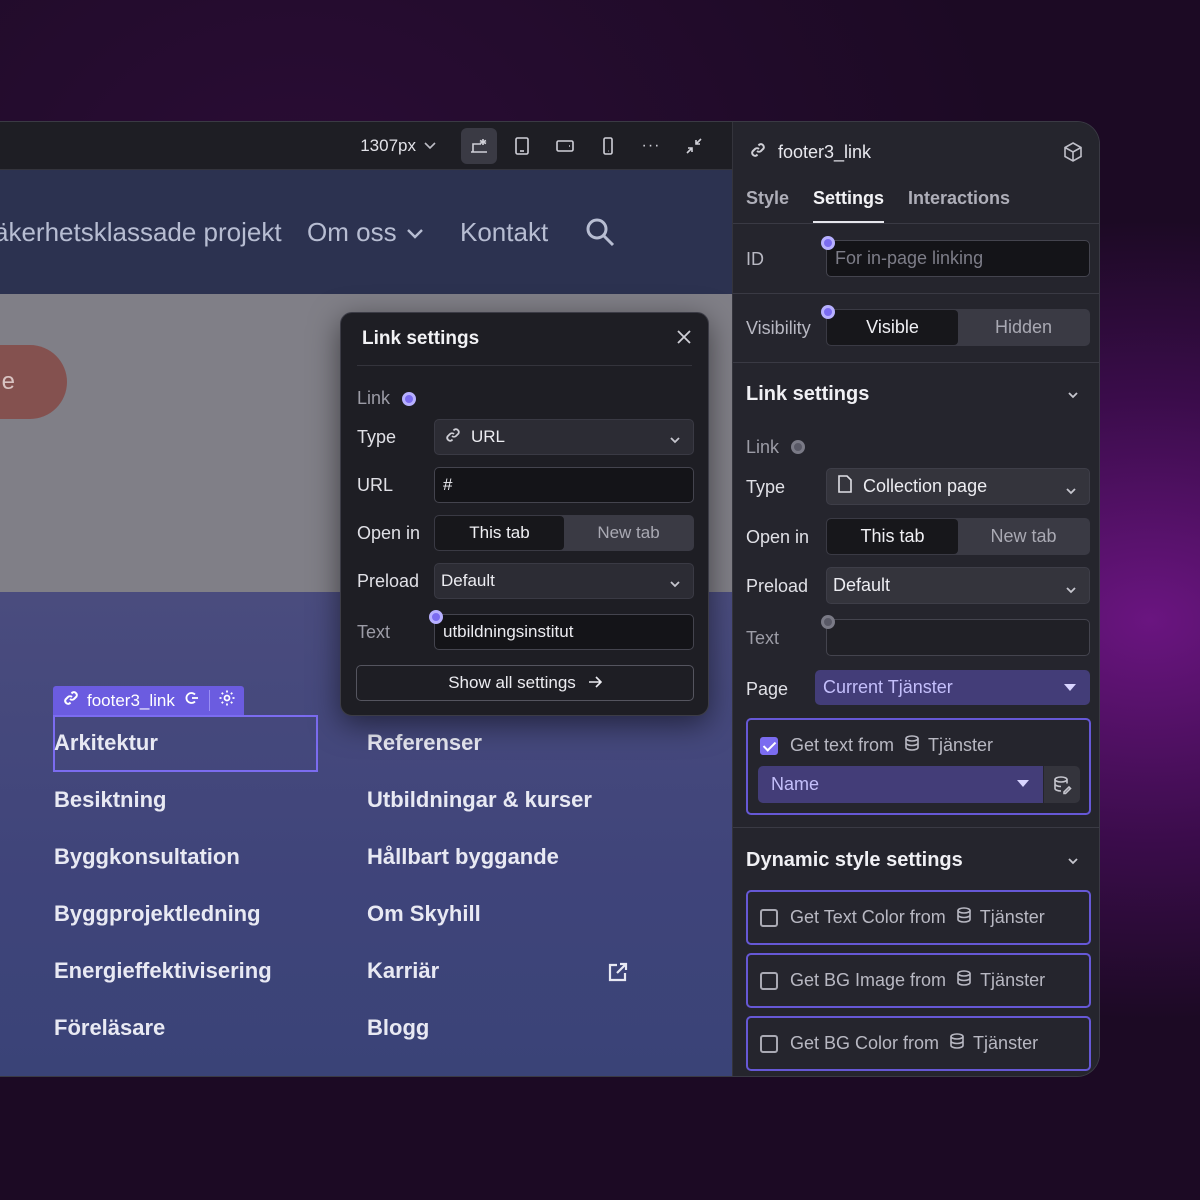 The image size is (1200, 1200). I want to click on show-all-settings-button: Show all settings, so click(525, 683).